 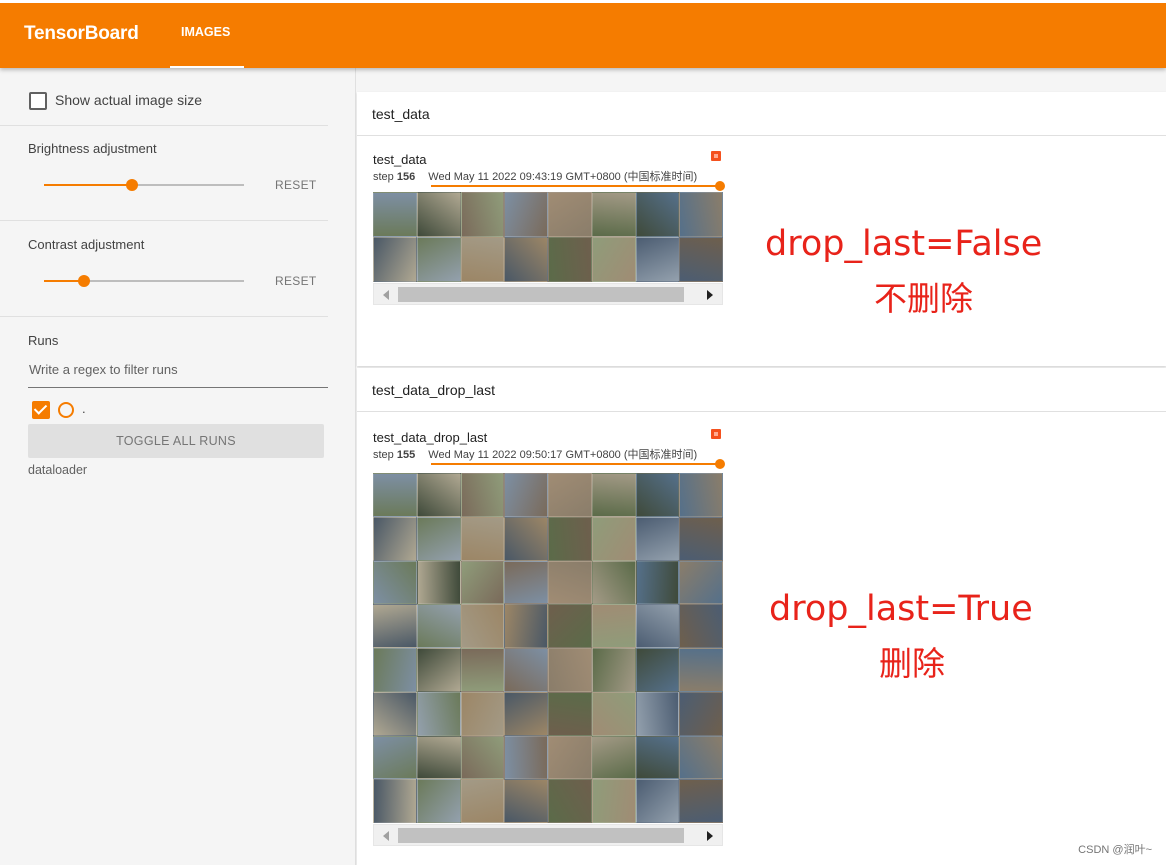 I want to click on contrast-slider-thumb, so click(x=84, y=281).